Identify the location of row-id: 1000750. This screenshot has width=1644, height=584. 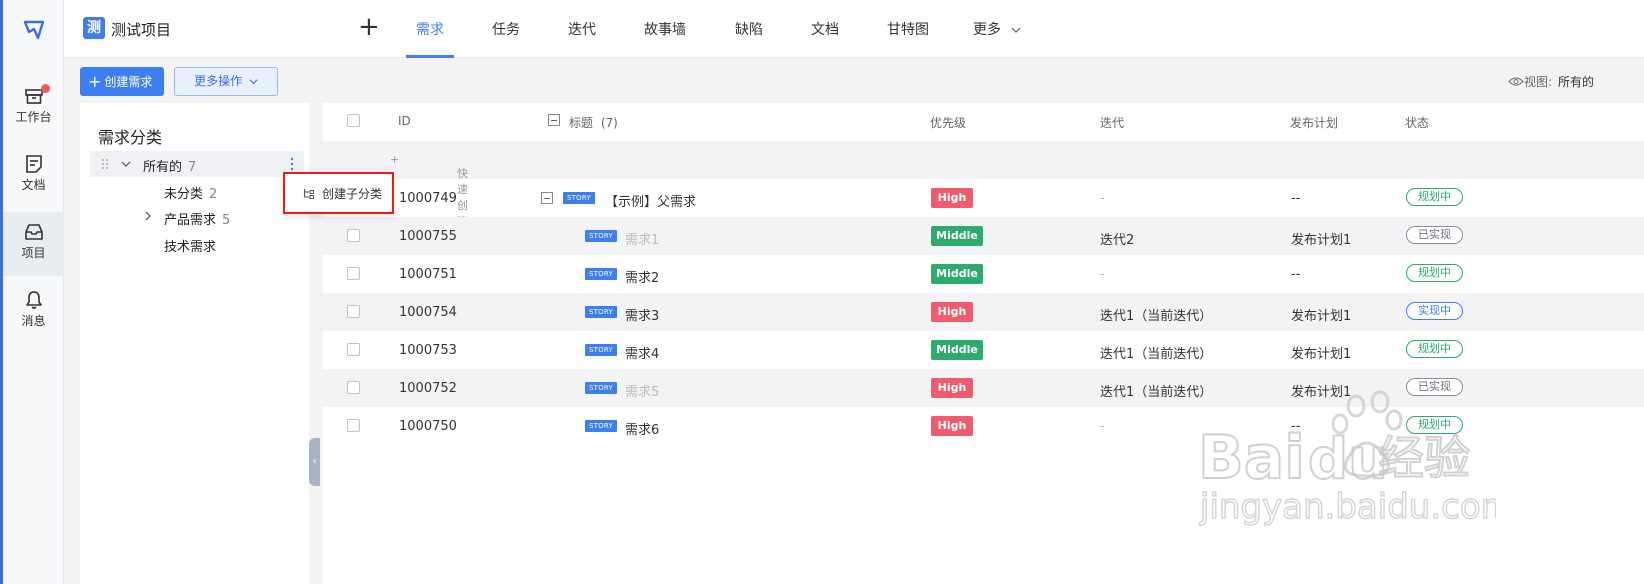
(428, 426).